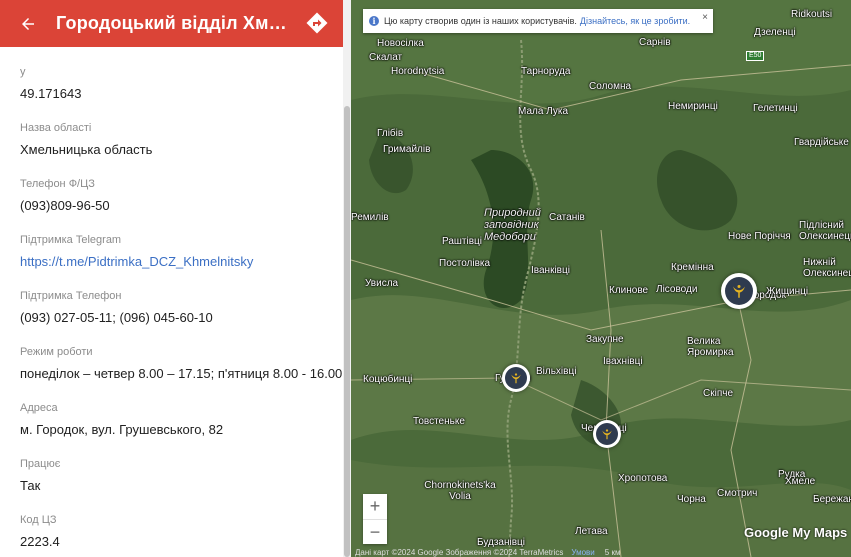 The width and height of the screenshot is (851, 557). Describe the element at coordinates (136, 262) in the screenshot. I see `telegram-link: https://t.me/Pidtrimka_DCZ_Khmelnitsky` at that location.